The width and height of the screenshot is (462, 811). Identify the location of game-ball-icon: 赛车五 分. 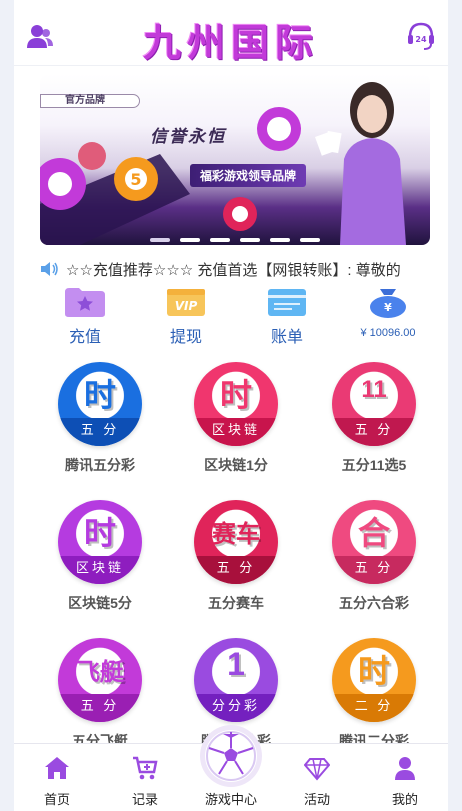
(236, 542).